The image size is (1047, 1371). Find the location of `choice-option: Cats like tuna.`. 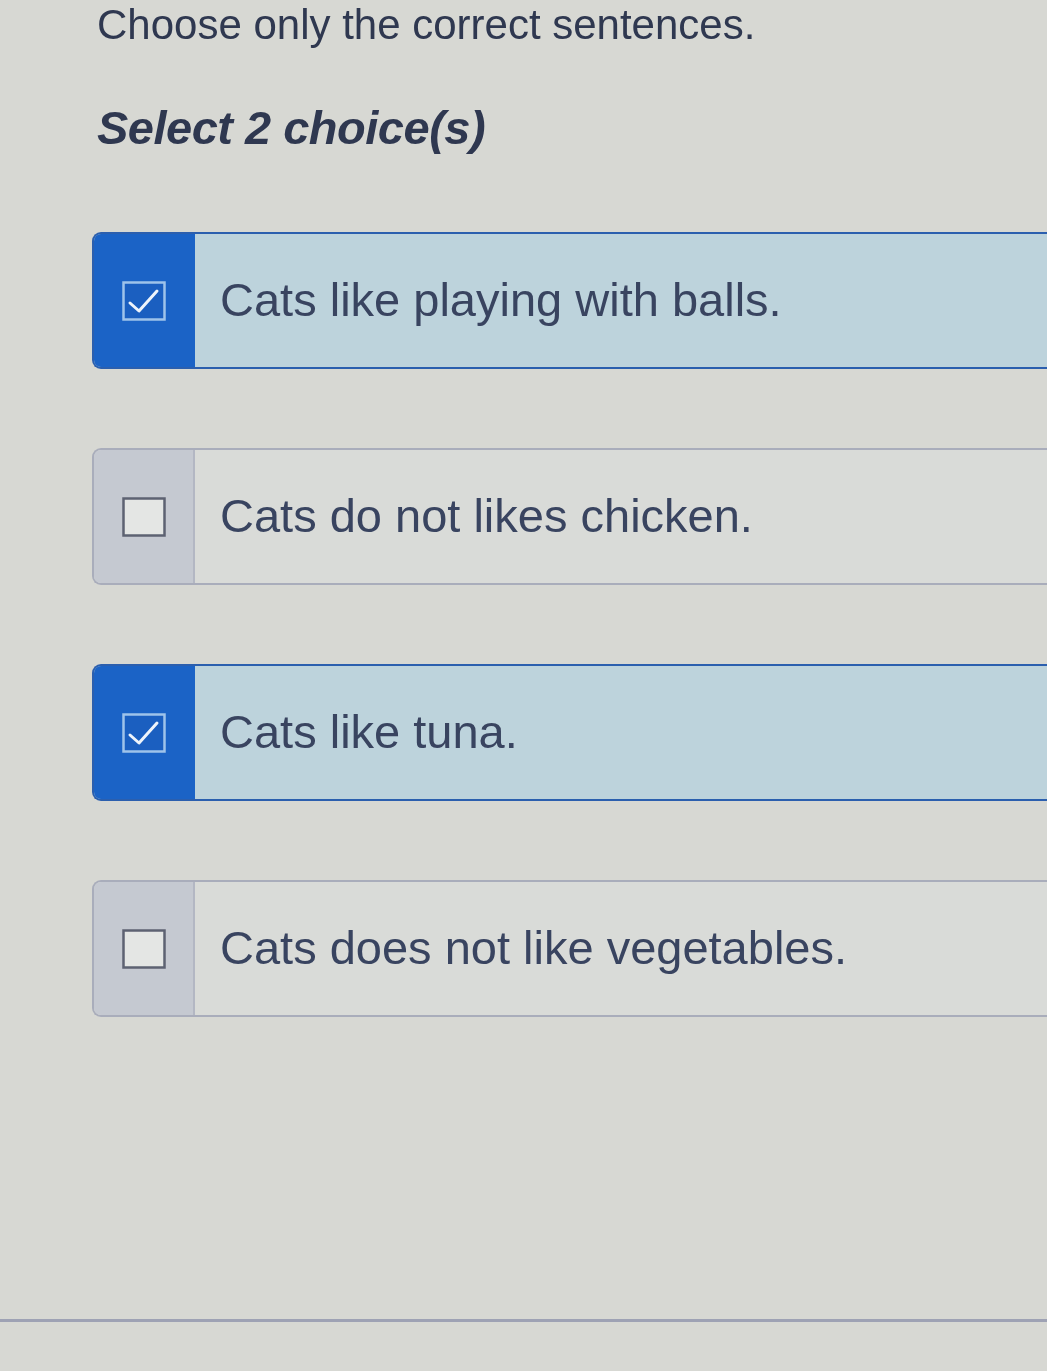

choice-option: Cats like tuna. is located at coordinates (569, 732).